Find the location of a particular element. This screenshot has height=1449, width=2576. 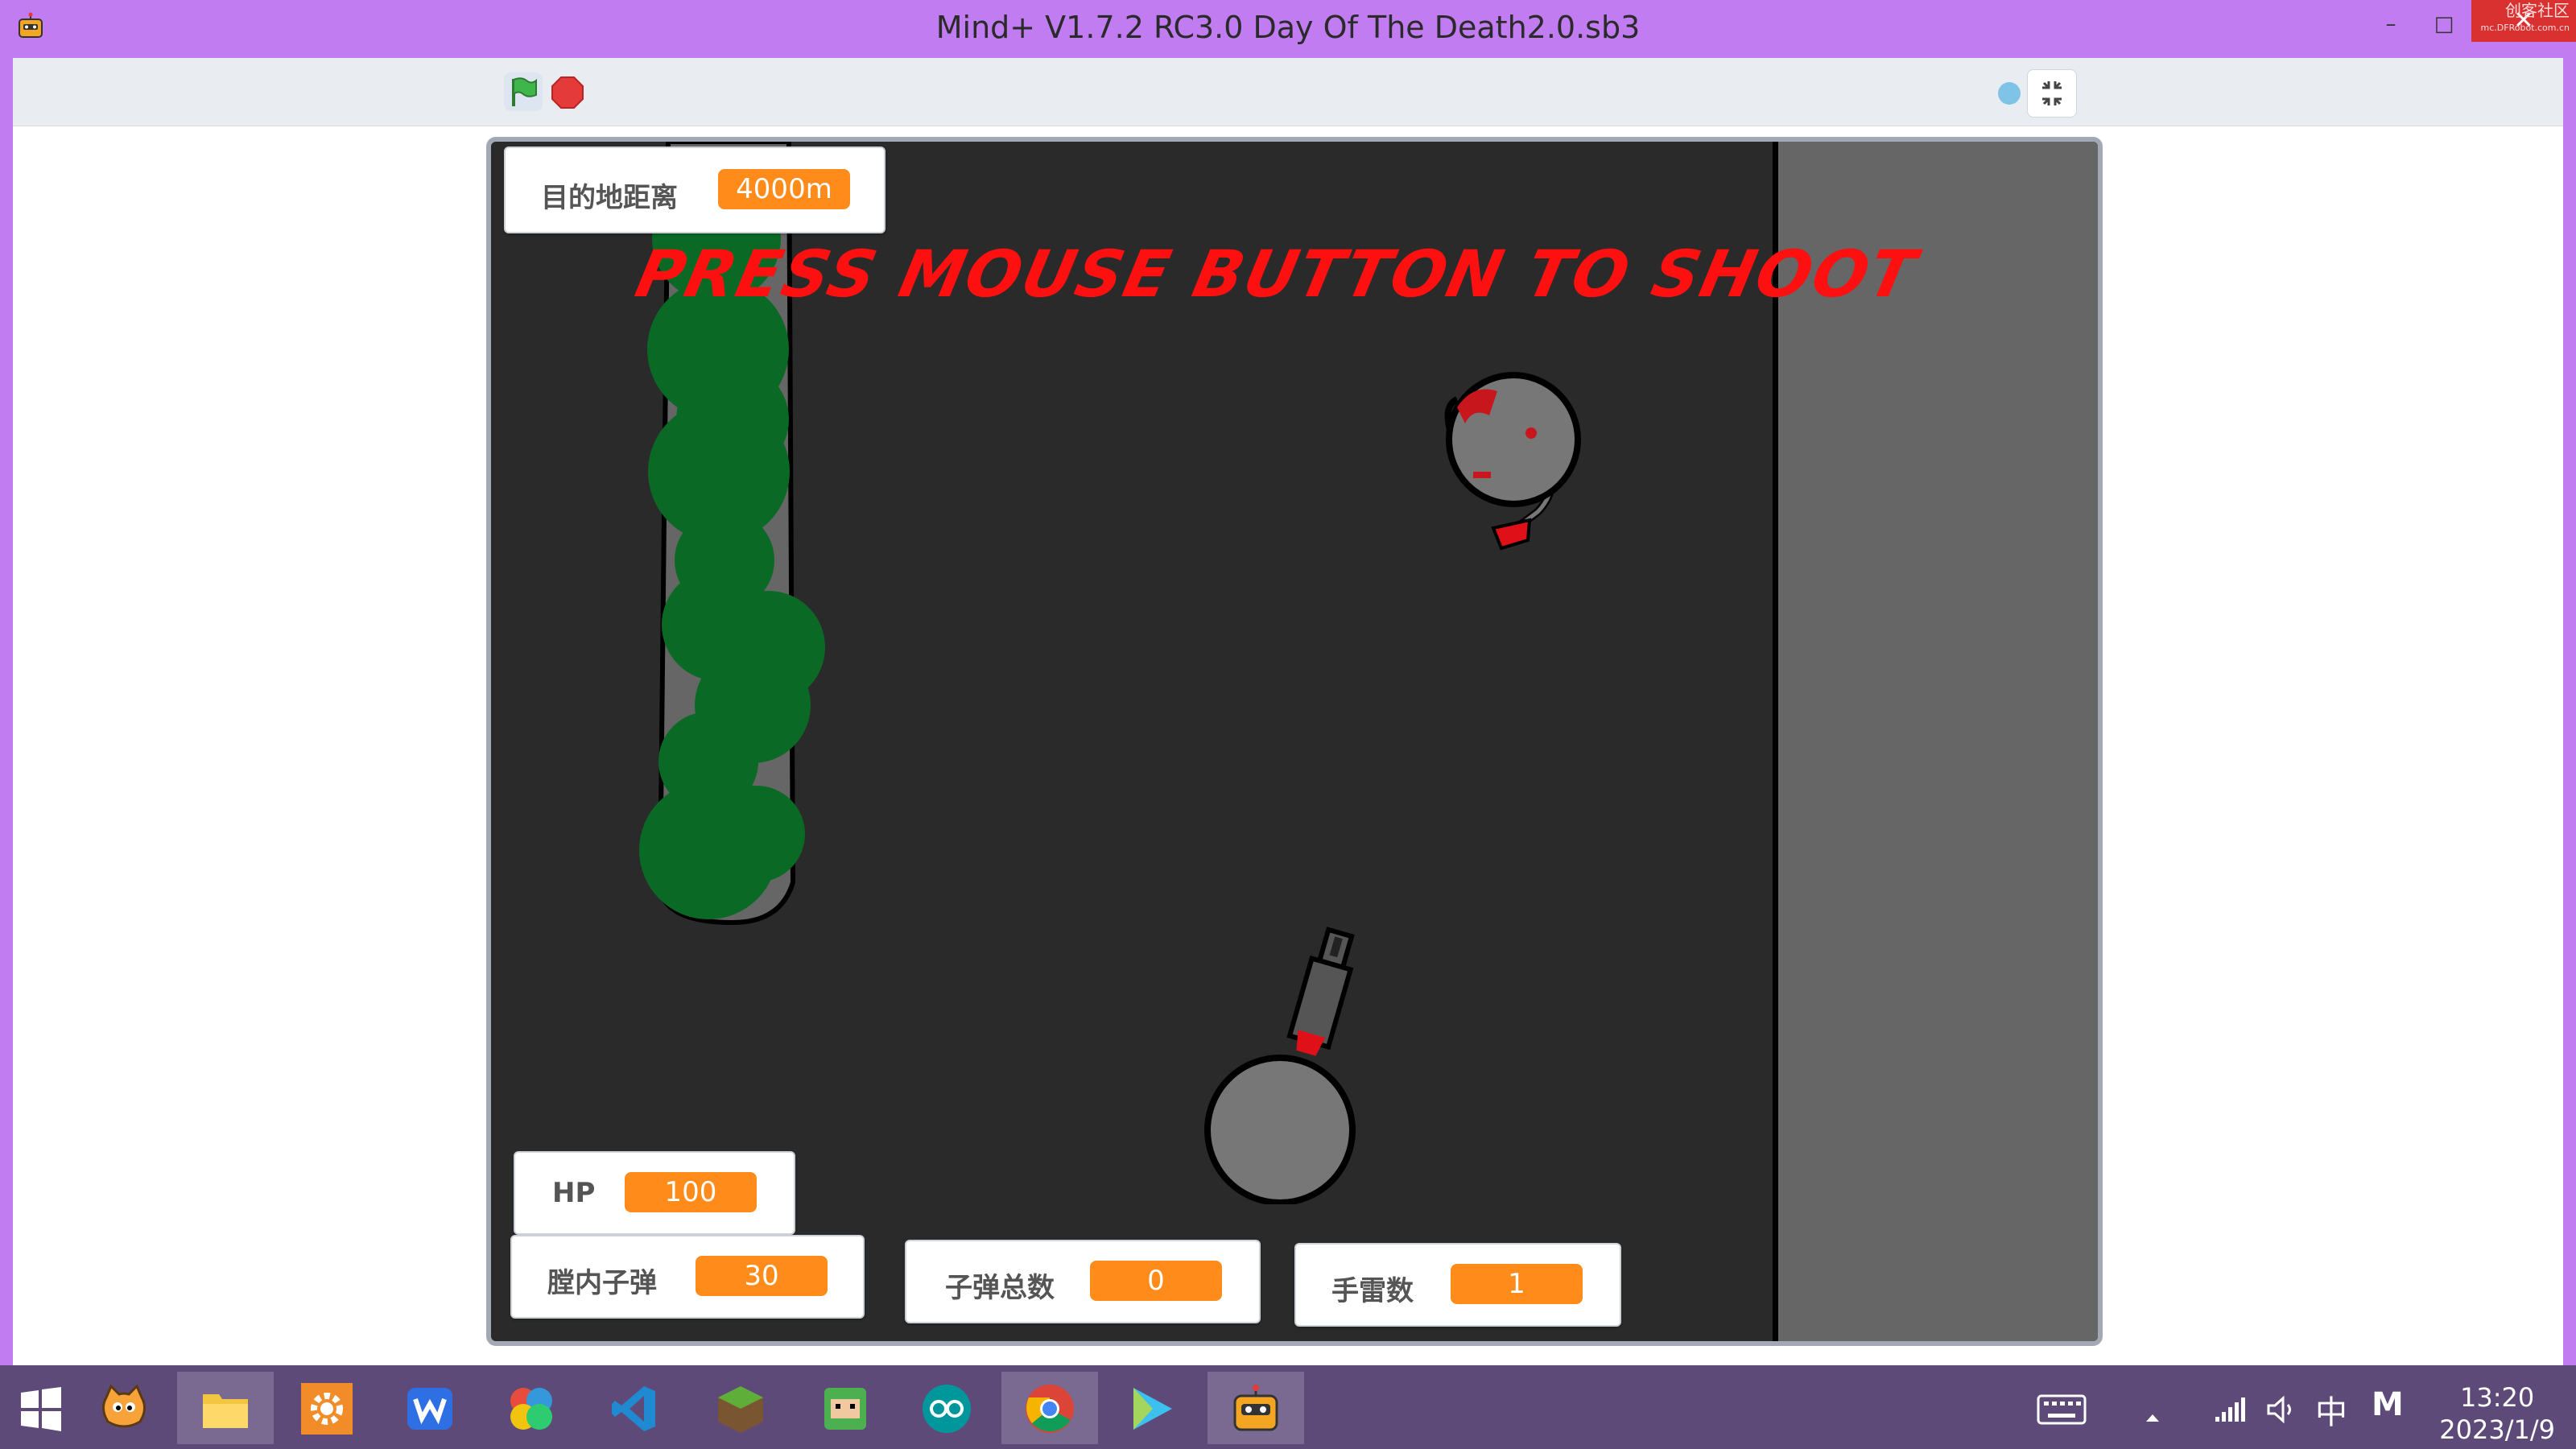

scratch-cat-icon is located at coordinates (124, 1406).